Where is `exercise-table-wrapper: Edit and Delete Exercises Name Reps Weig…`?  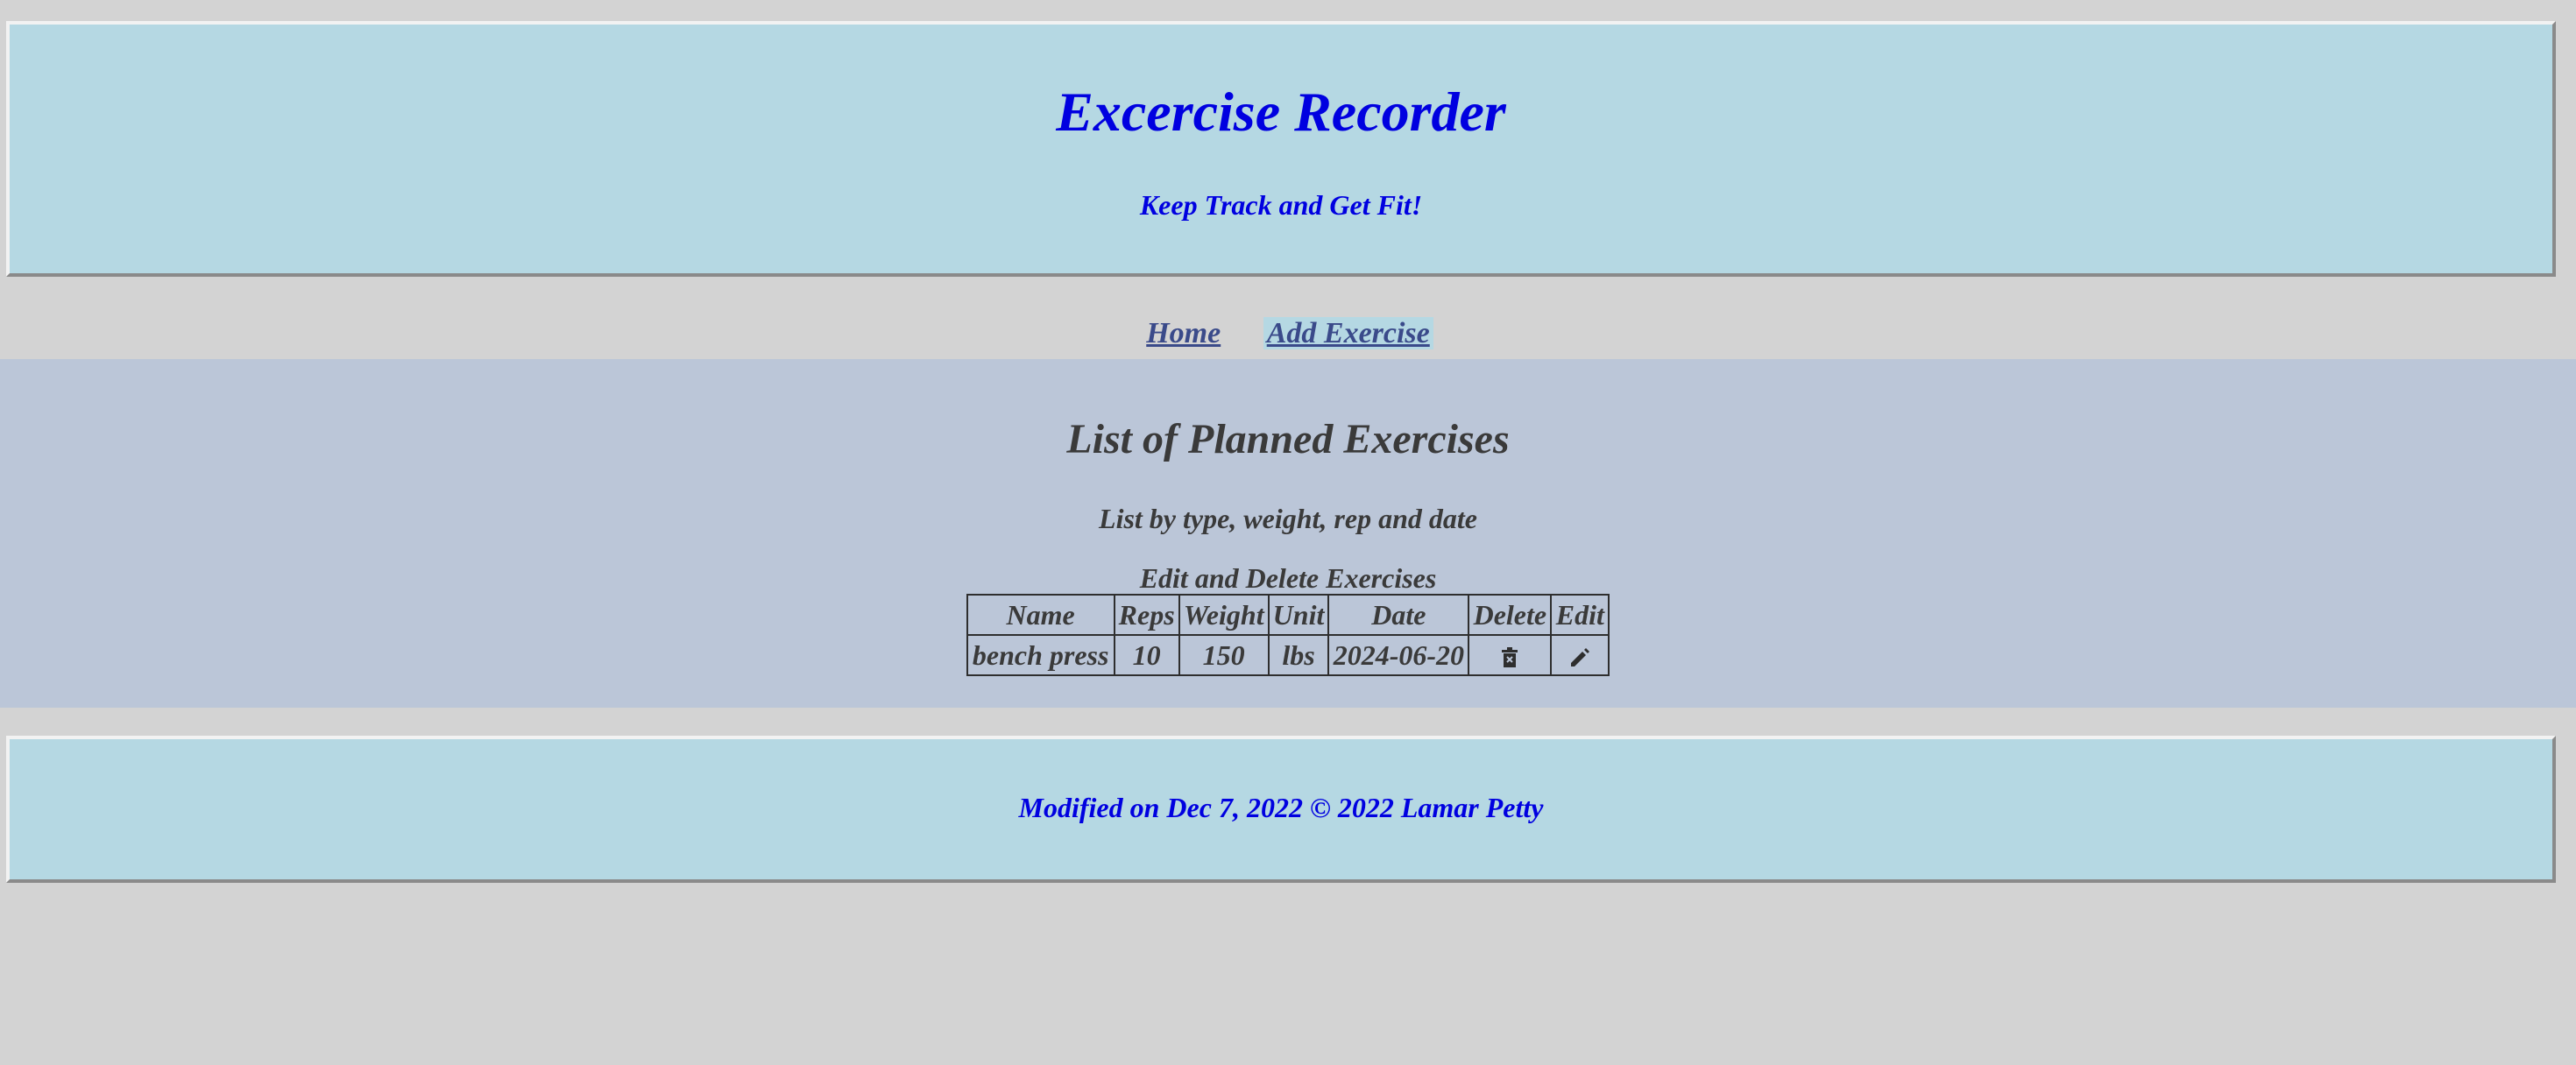
exercise-table-wrapper: Edit and Delete Exercises Name Reps Weig… is located at coordinates (1288, 620).